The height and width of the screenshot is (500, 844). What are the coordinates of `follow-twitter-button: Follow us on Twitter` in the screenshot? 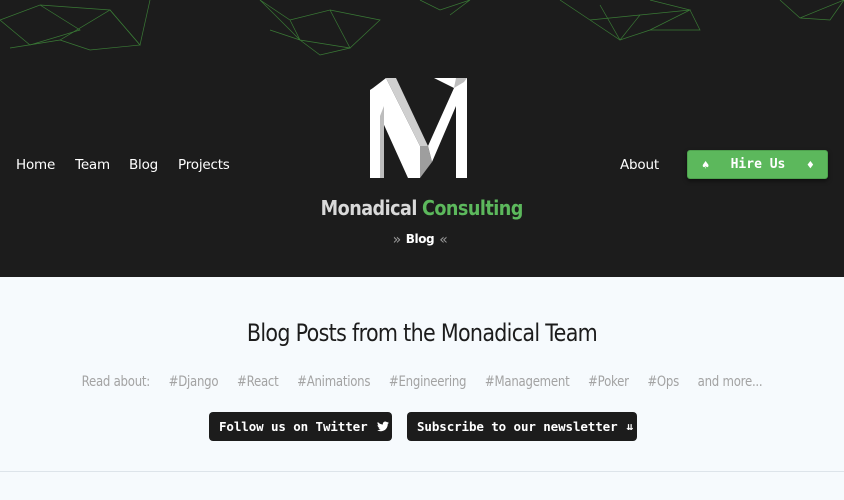 It's located at (300, 426).